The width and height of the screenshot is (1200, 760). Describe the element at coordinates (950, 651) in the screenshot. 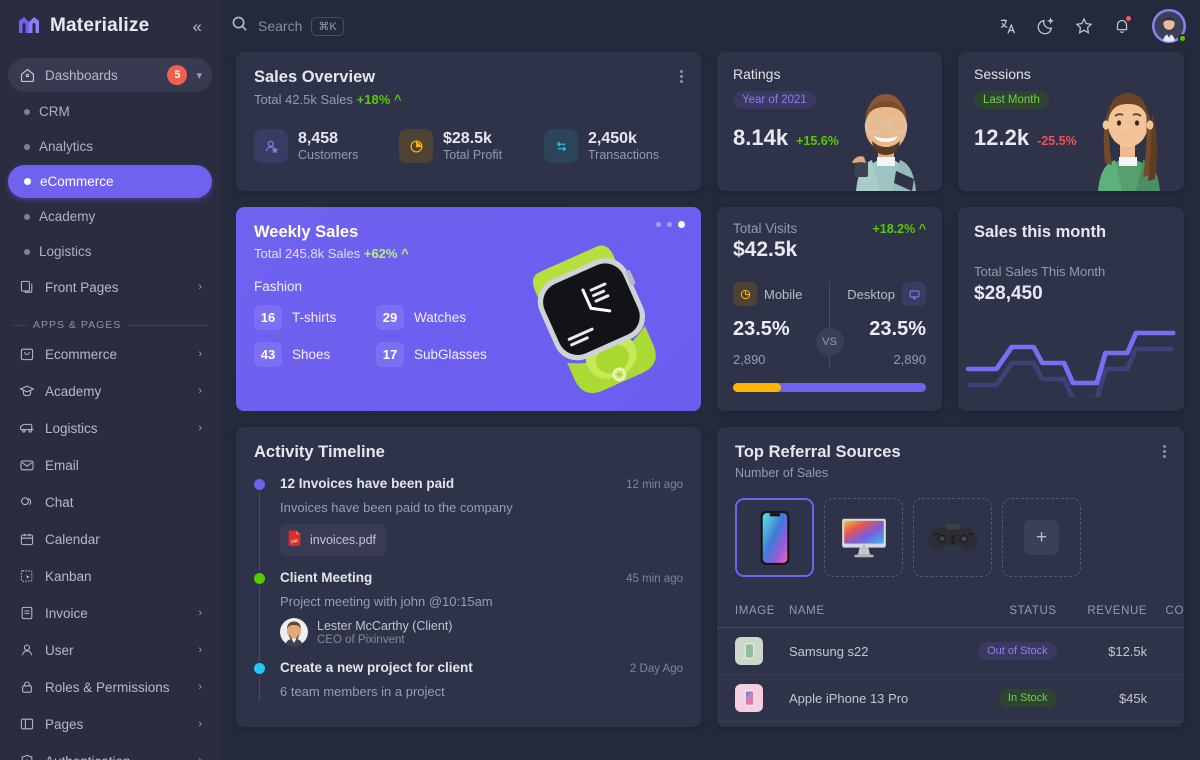

I see `table-row: Samsung s22 Out of Stock $12.5k` at that location.